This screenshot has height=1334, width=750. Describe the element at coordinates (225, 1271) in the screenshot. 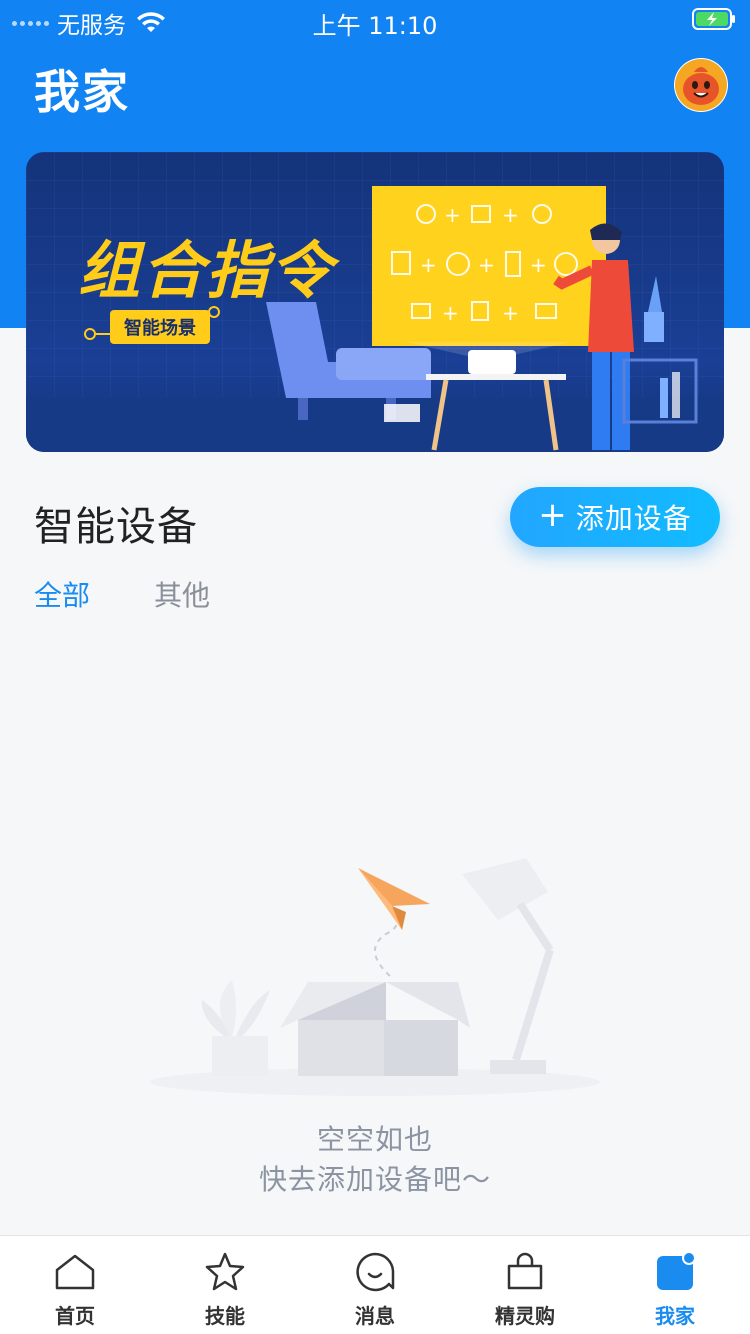

I see `star-icon` at that location.